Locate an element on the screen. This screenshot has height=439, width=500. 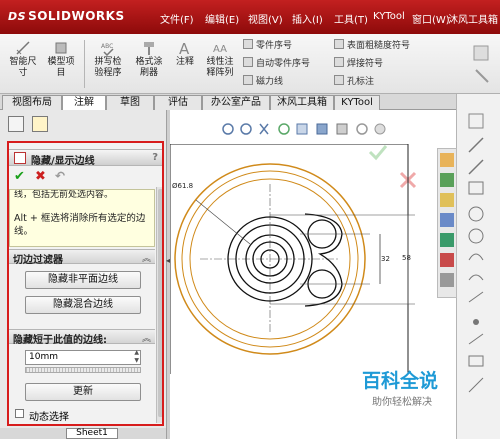
tab-sketch: 草图 is located at coordinates (130, 102).